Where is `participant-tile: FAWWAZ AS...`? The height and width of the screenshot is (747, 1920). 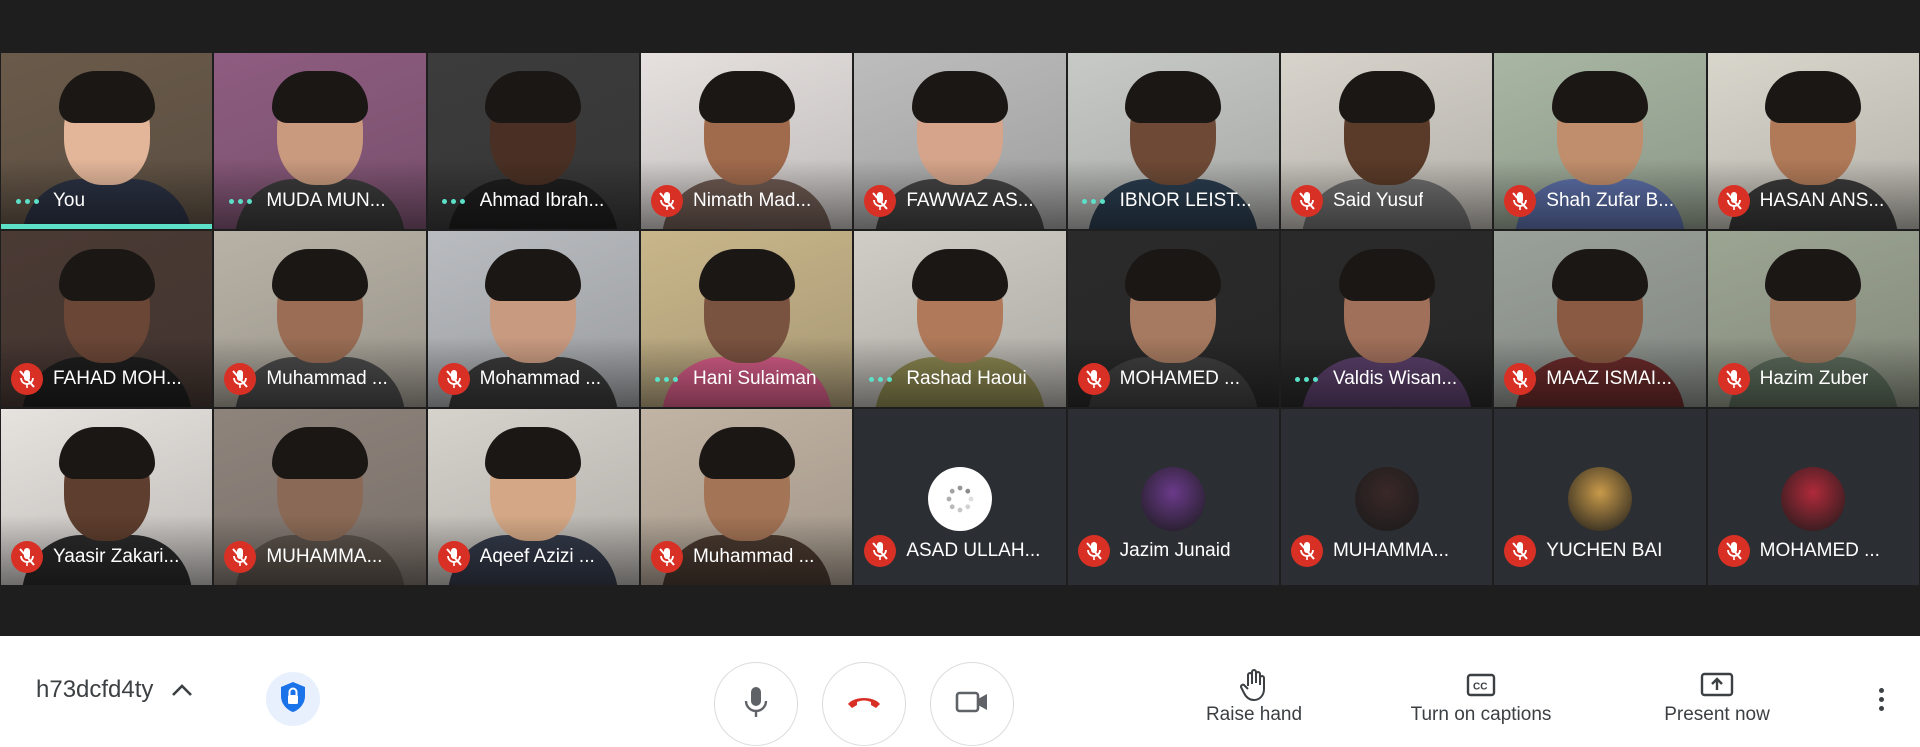 participant-tile: FAWWAZ AS... is located at coordinates (960, 141).